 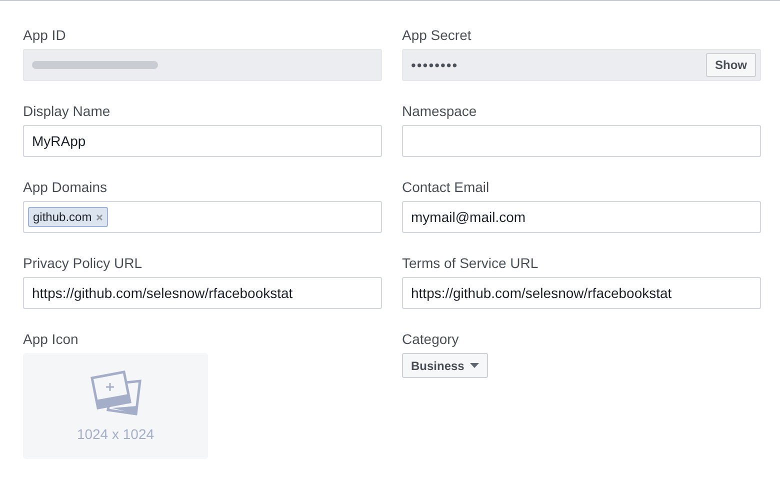 I want to click on field-label: Contact Email, so click(x=446, y=187).